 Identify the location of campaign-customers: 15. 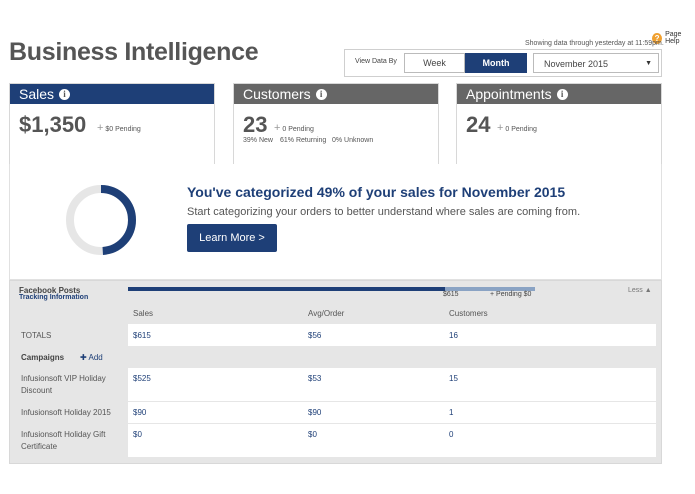
(453, 378).